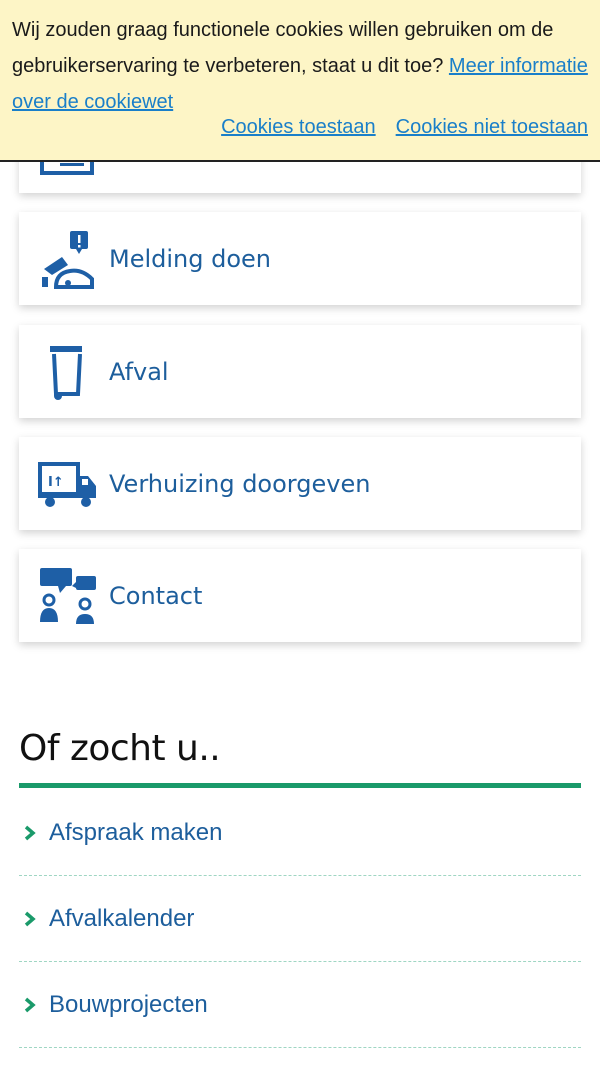 The width and height of the screenshot is (600, 1065). Describe the element at coordinates (128, 1004) in the screenshot. I see `link-label: Bouwprojecten` at that location.